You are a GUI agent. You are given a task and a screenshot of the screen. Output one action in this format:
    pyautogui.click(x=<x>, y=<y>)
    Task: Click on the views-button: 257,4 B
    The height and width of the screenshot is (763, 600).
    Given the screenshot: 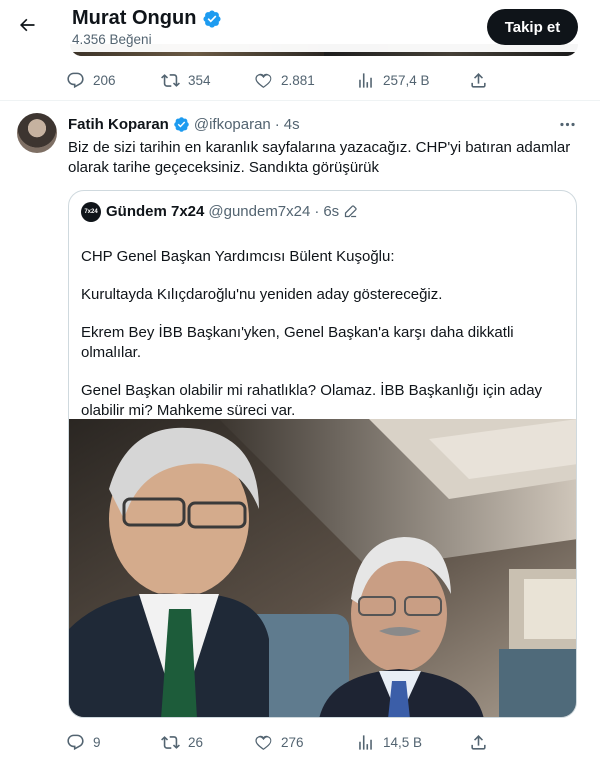 What is the action you would take?
    pyautogui.click(x=393, y=80)
    